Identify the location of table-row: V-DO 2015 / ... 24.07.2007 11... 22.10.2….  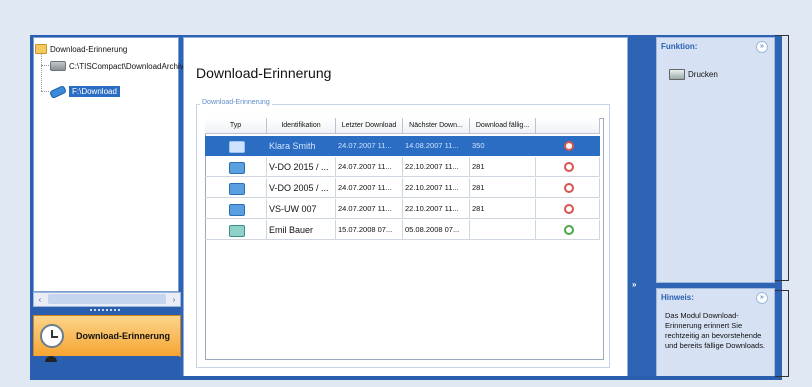
(402, 167).